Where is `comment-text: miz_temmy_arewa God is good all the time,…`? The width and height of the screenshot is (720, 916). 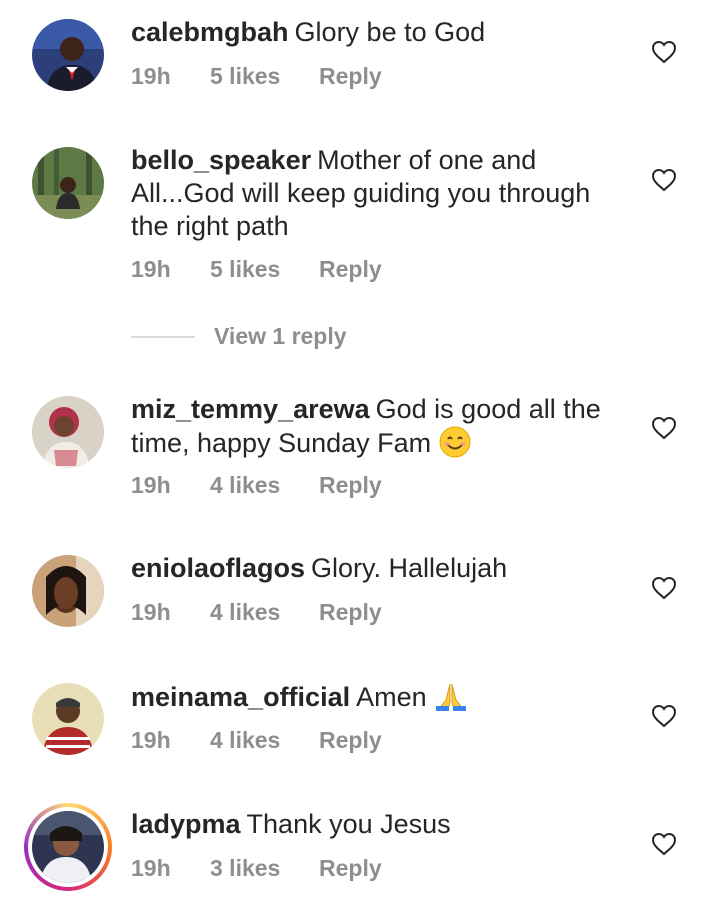
comment-text: miz_temmy_arewa God is good all the time,… is located at coordinates (371, 429).